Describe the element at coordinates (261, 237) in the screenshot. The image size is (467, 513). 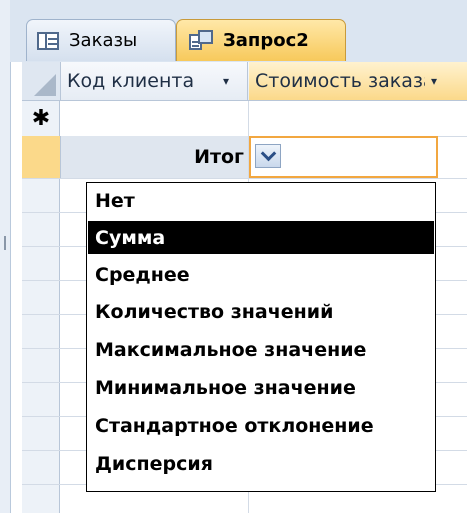
I see `option-sum: Сумма` at that location.